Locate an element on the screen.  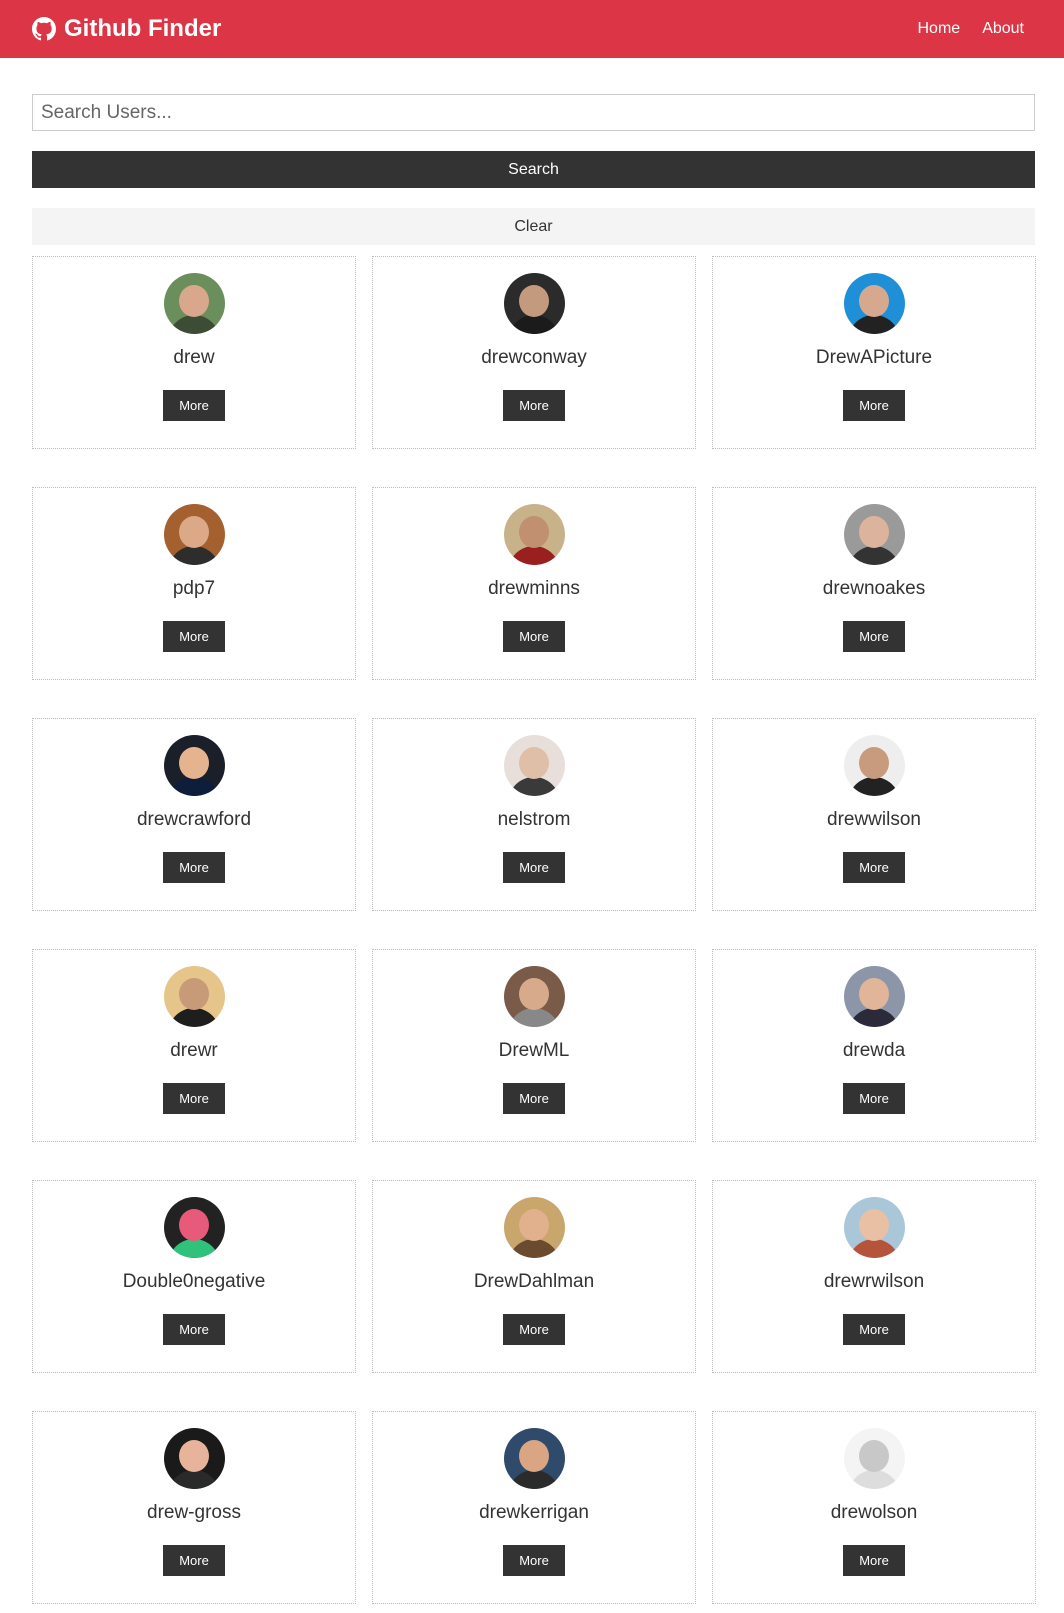
navbar: Github Finder Home About is located at coordinates (532, 29).